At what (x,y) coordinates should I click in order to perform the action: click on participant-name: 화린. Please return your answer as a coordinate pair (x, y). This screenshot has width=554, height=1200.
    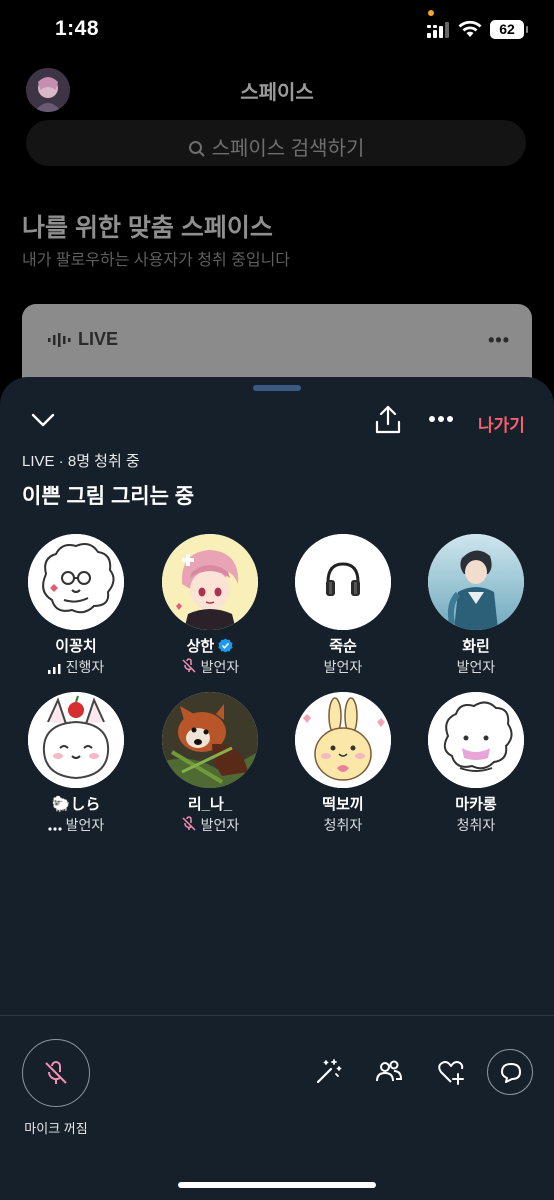
    Looking at the image, I should click on (476, 646).